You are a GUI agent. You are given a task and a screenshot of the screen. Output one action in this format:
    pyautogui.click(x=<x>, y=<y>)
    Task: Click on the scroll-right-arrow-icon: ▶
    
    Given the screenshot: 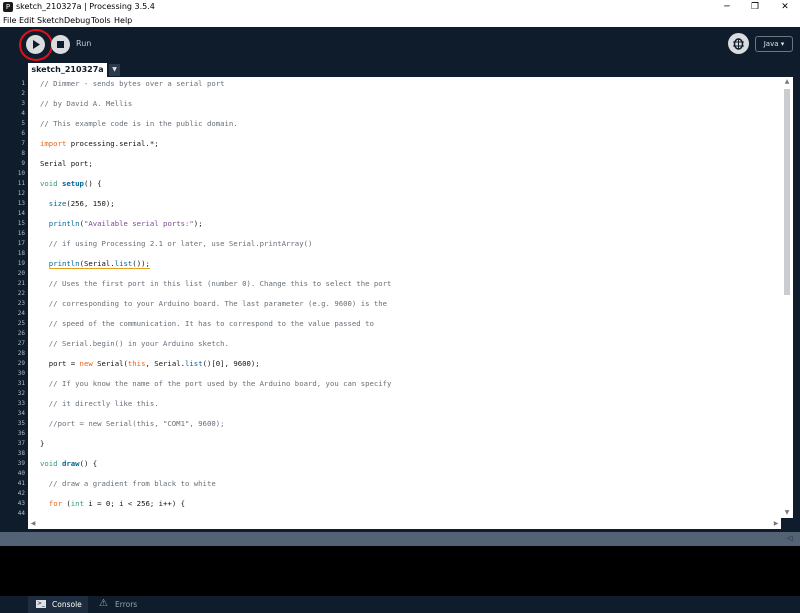 What is the action you would take?
    pyautogui.click(x=776, y=523)
    